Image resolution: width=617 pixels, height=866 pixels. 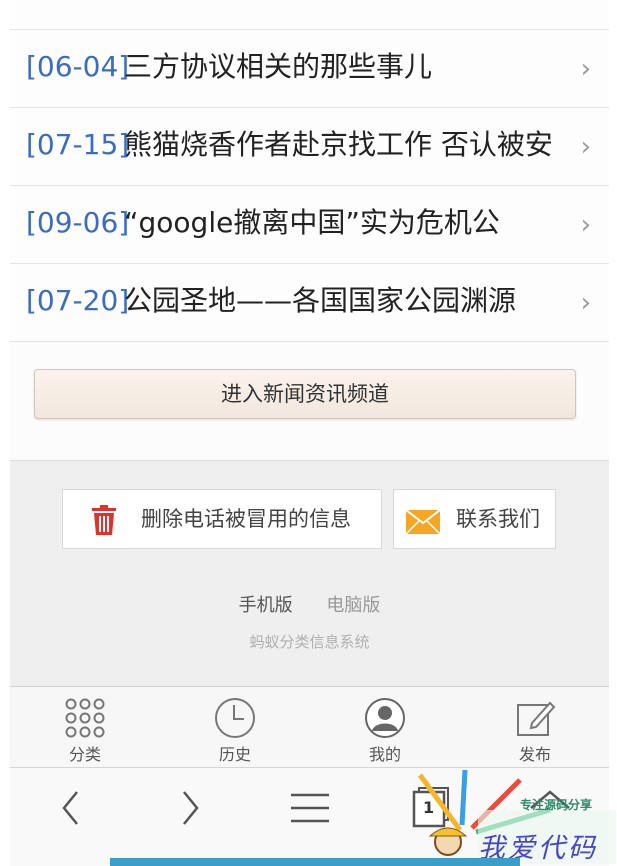 What do you see at coordinates (278, 66) in the screenshot?
I see `news-title: 三方协议相关的那些事儿` at bounding box center [278, 66].